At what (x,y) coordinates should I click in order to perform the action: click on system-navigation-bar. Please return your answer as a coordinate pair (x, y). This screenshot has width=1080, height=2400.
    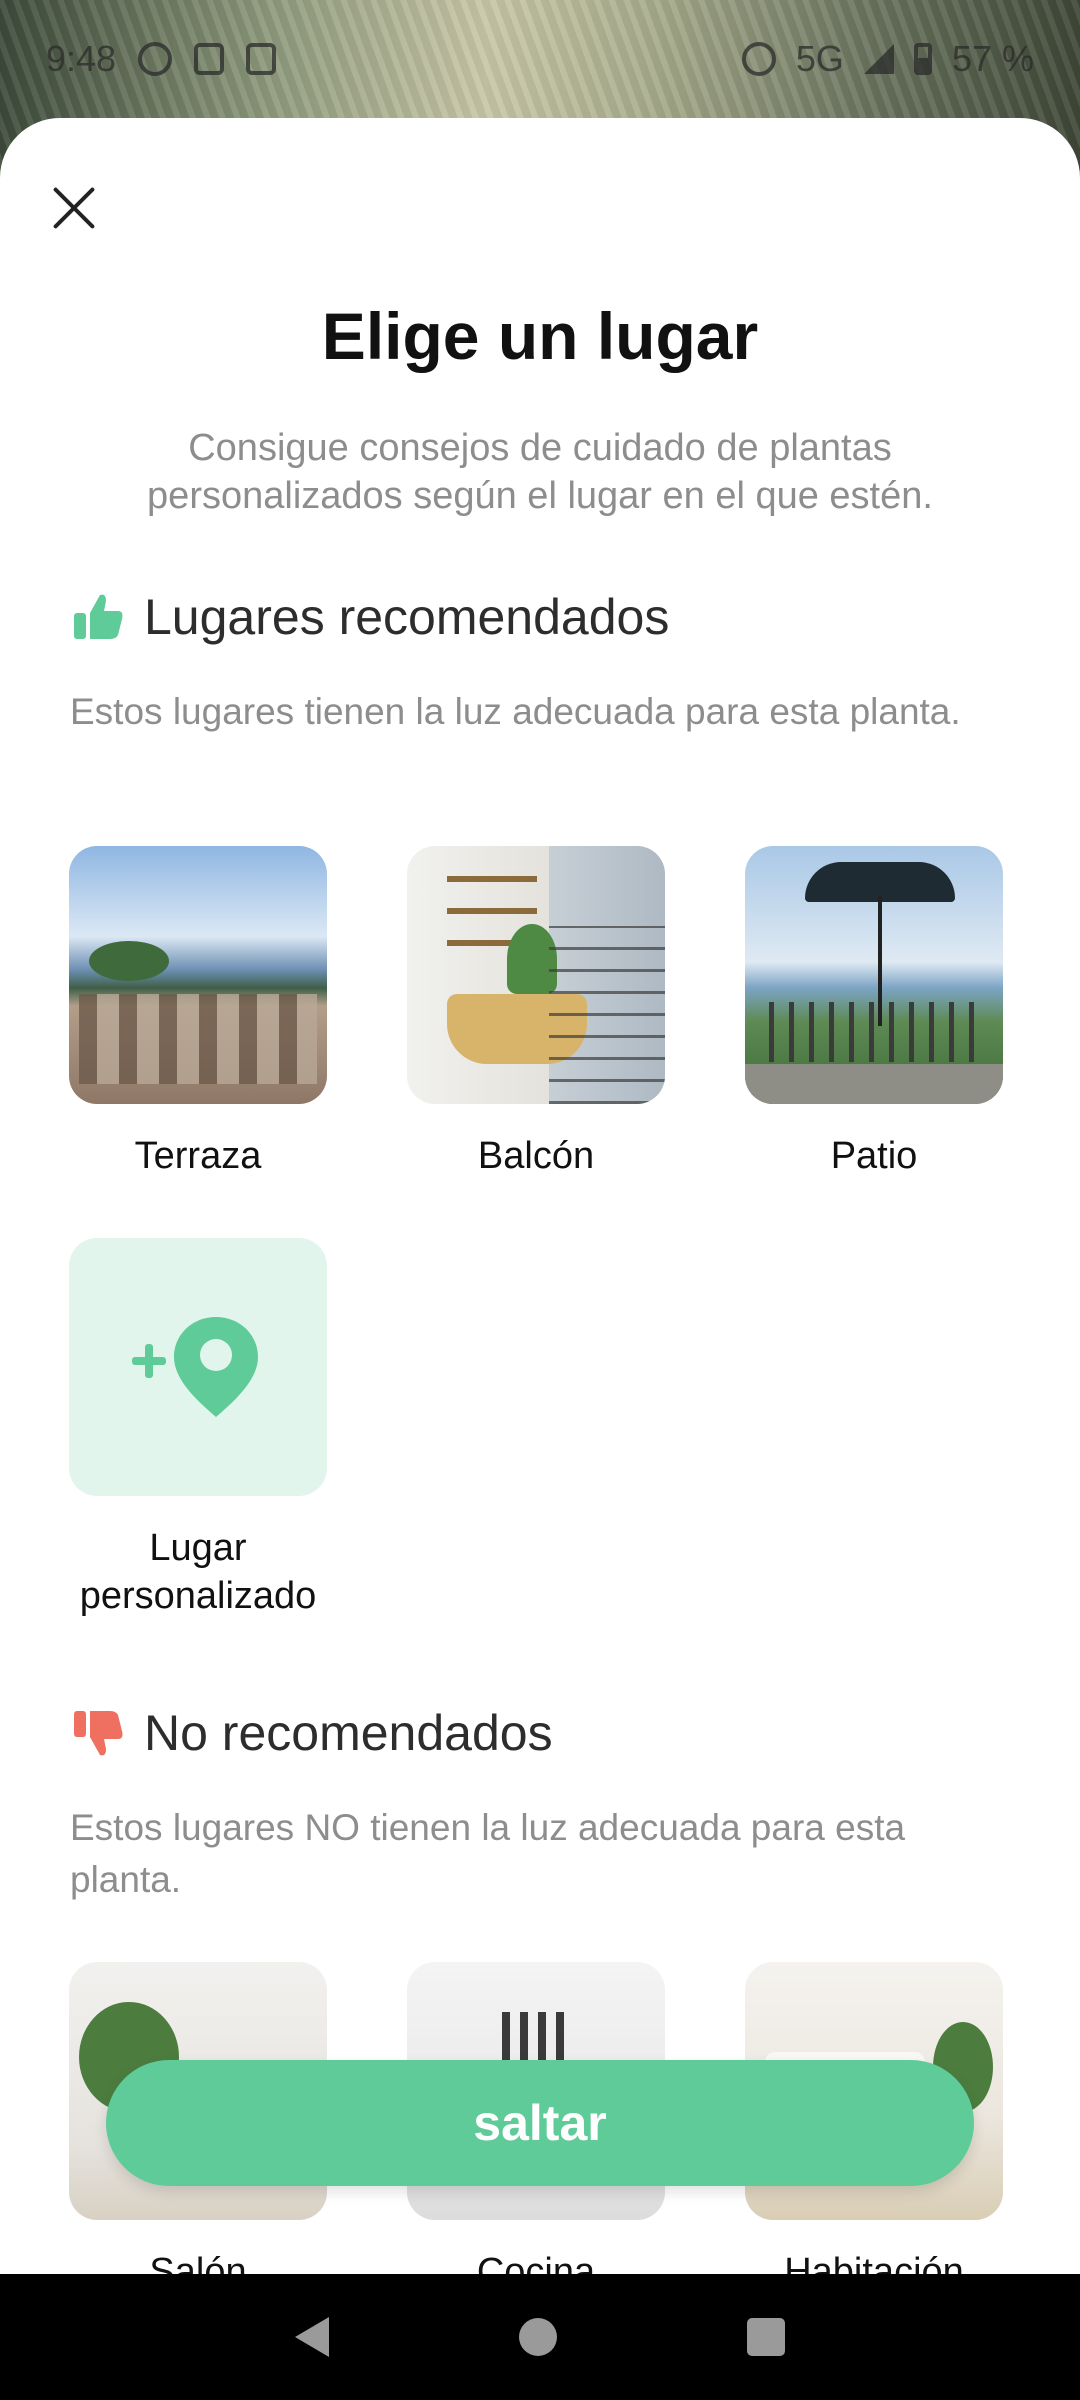
    Looking at the image, I should click on (540, 2337).